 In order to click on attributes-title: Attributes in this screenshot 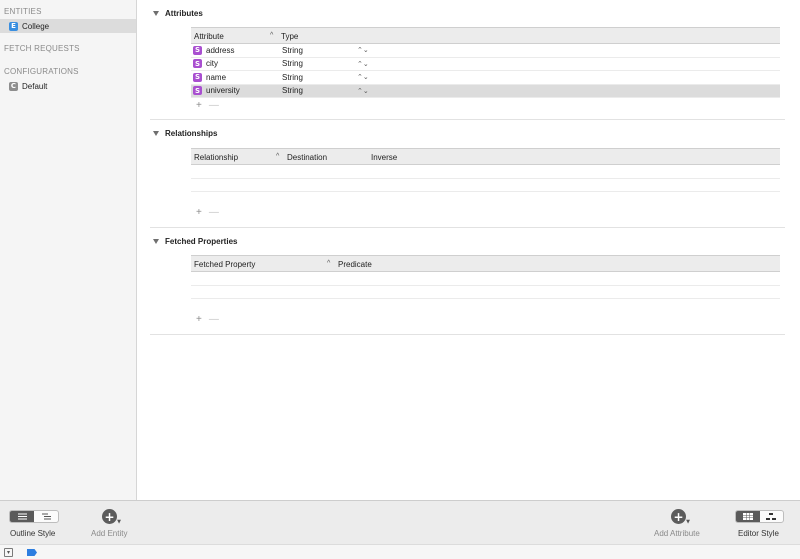, I will do `click(184, 13)`.